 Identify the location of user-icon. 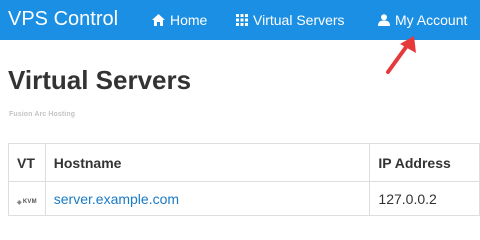
(384, 20).